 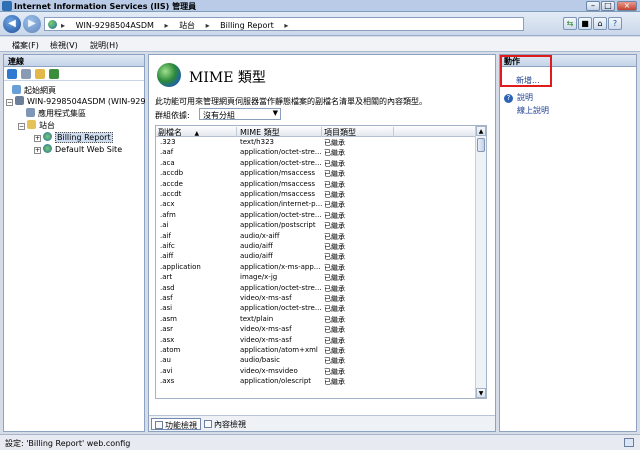 What do you see at coordinates (257, 318) in the screenshot?
I see `cell-mime-type: text/plain` at bounding box center [257, 318].